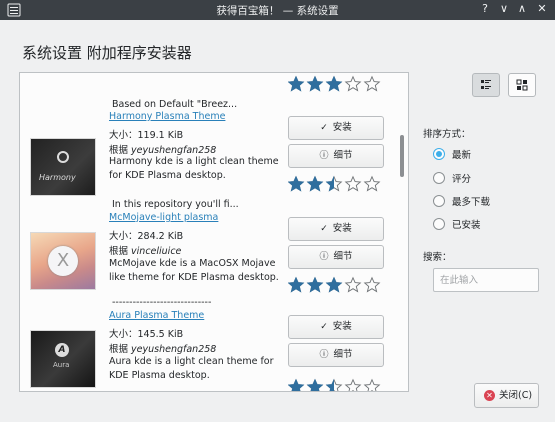 This screenshot has height=422, width=555. I want to click on item-size: 大小：284.2 KiB, so click(146, 236).